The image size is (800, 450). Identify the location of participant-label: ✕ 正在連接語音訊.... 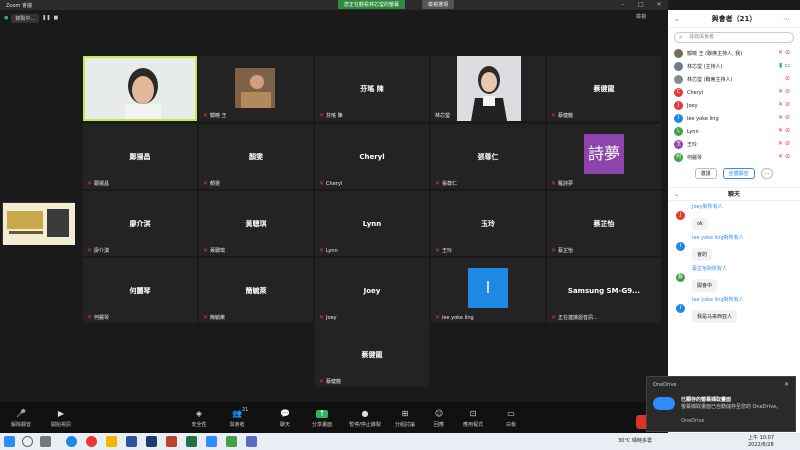
(574, 317).